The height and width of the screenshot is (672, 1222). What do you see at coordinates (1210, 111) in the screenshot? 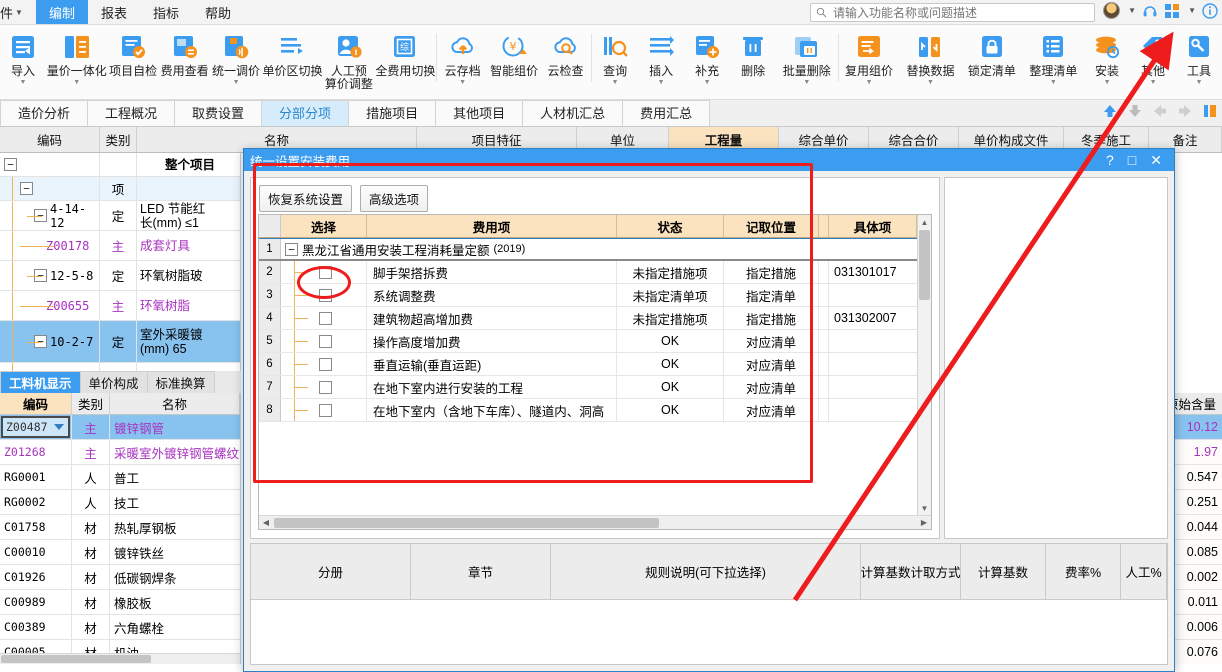
I see `column-settings-icon` at bounding box center [1210, 111].